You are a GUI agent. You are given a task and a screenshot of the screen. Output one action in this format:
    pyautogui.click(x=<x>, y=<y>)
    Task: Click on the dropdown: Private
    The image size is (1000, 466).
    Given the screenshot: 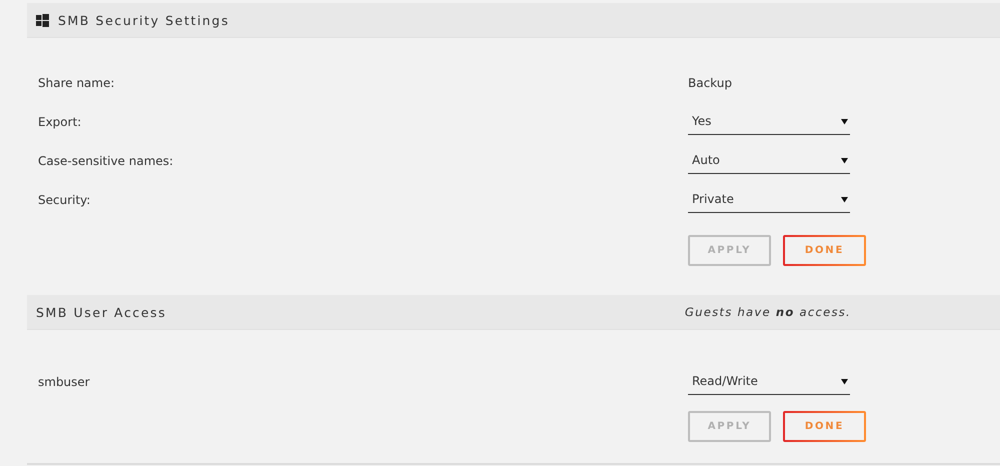 What is the action you would take?
    pyautogui.click(x=769, y=199)
    